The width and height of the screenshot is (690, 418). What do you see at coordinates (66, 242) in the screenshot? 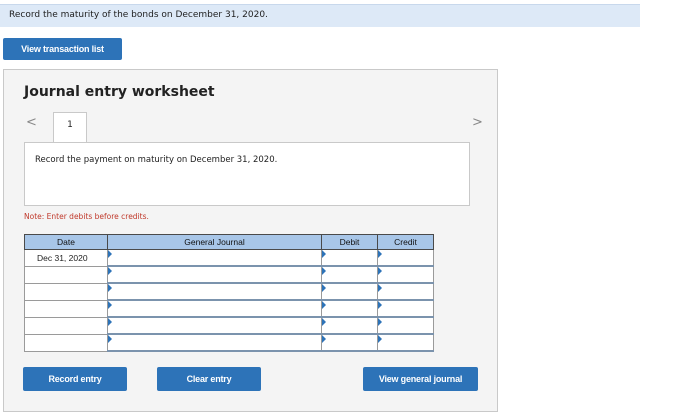
I see `date-header: Date` at bounding box center [66, 242].